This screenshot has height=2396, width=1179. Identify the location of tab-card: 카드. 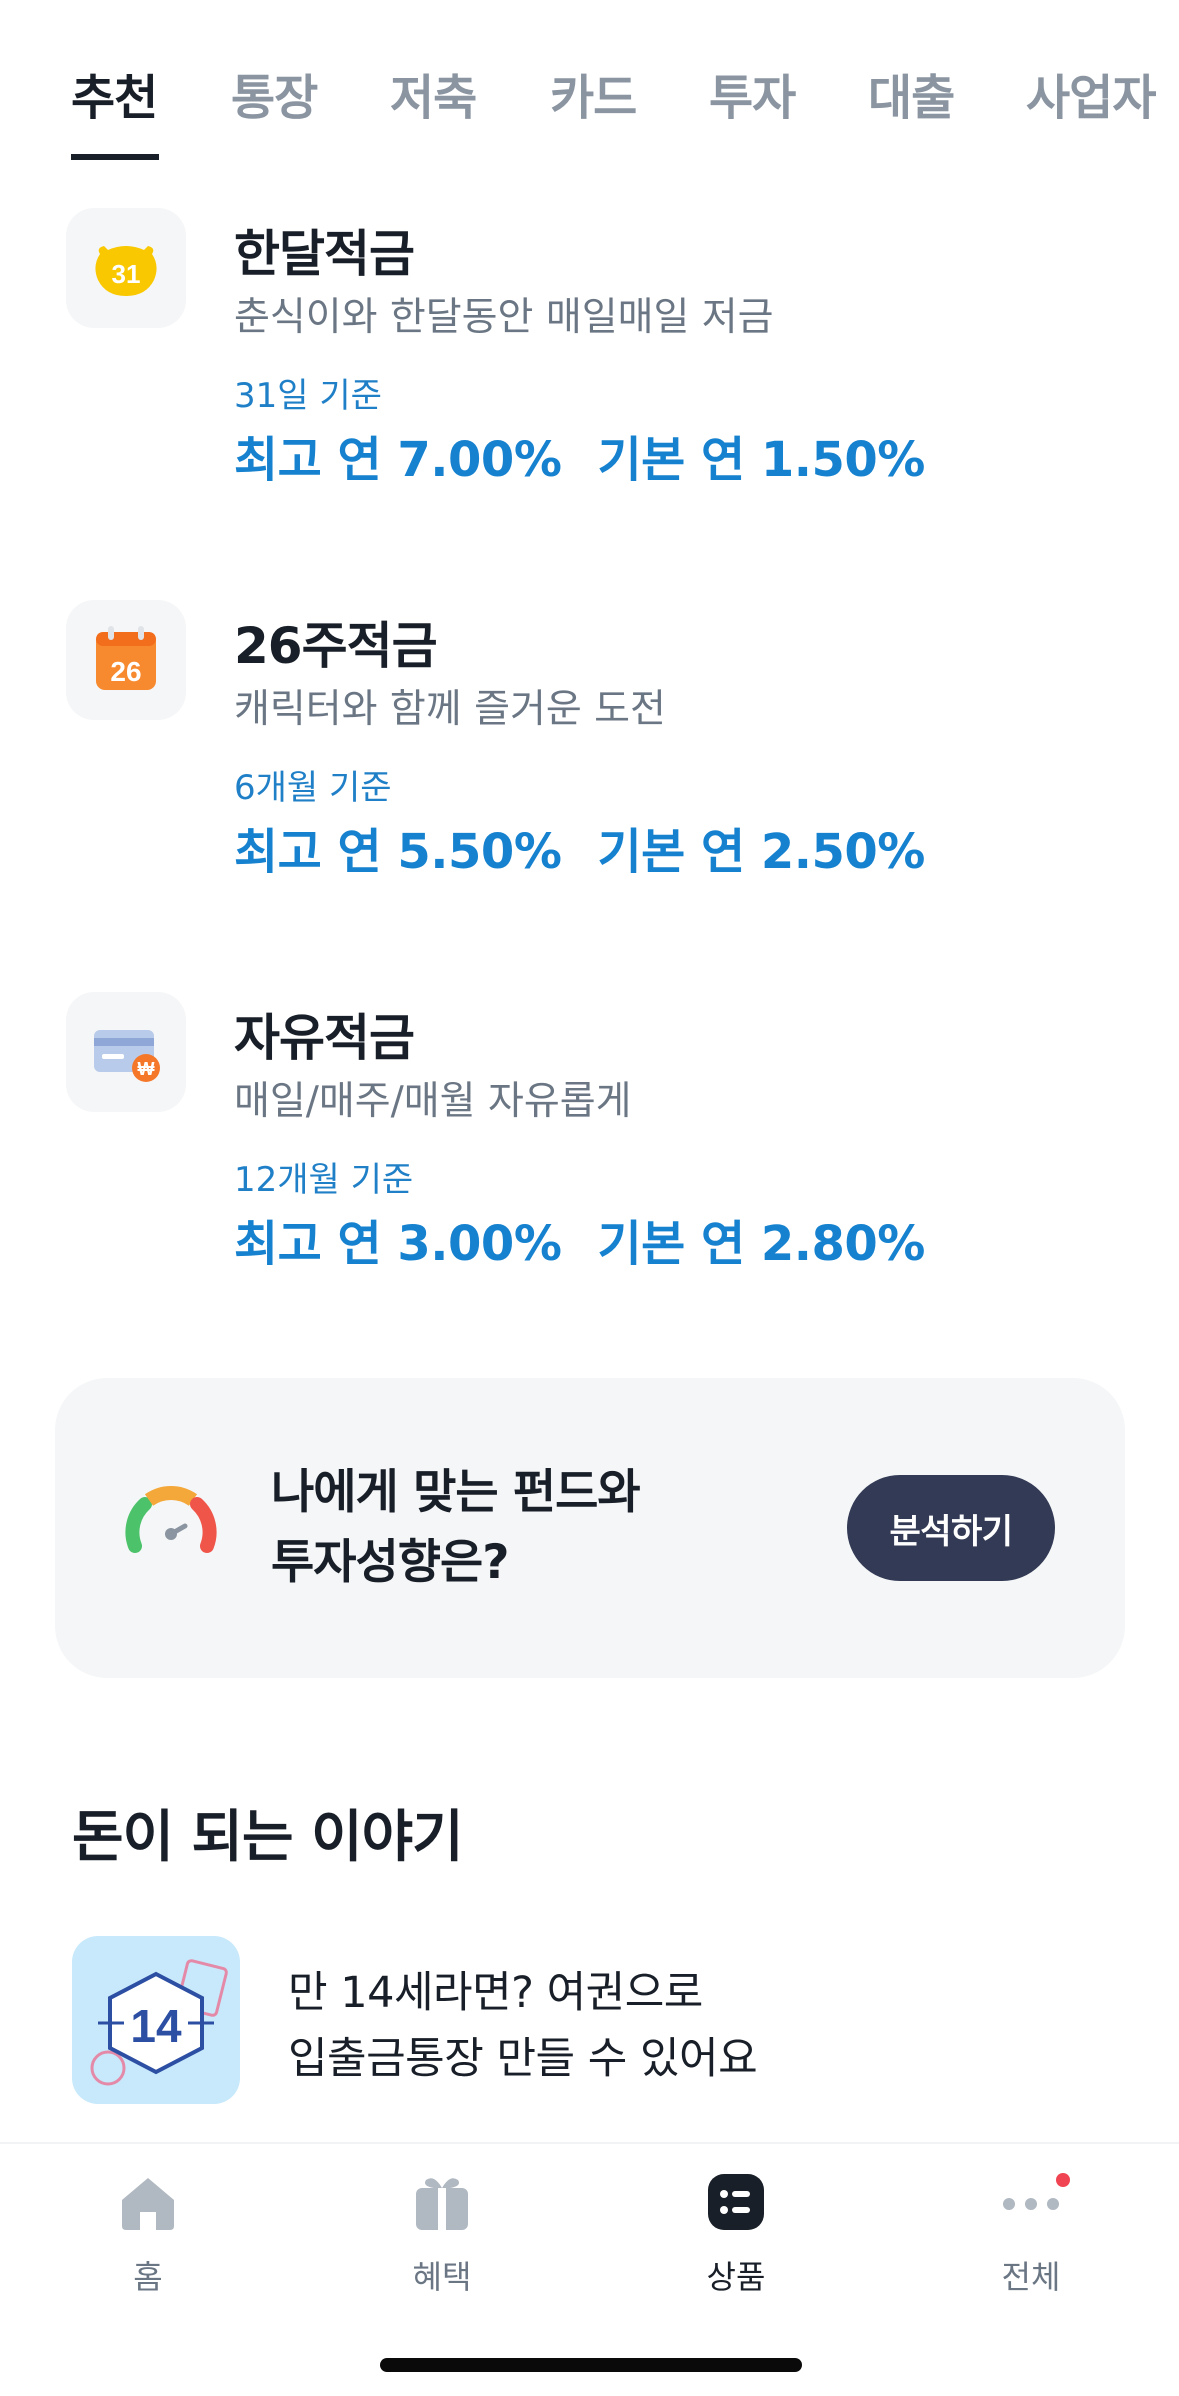
(593, 93).